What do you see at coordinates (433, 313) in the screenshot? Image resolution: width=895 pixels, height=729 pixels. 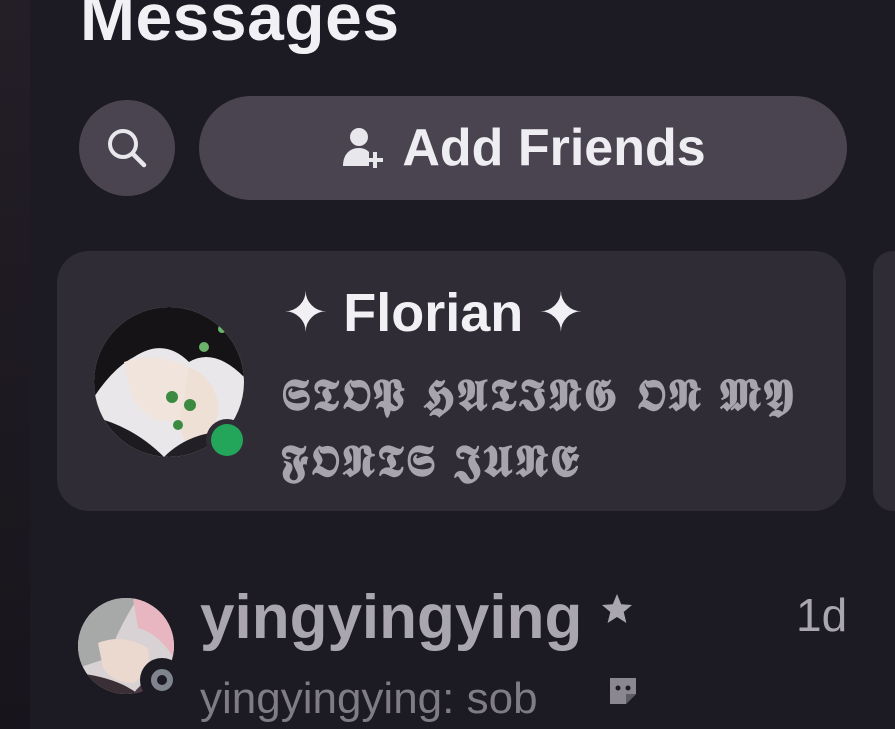 I see `featured-friend-name: ✦ Florian ✦` at bounding box center [433, 313].